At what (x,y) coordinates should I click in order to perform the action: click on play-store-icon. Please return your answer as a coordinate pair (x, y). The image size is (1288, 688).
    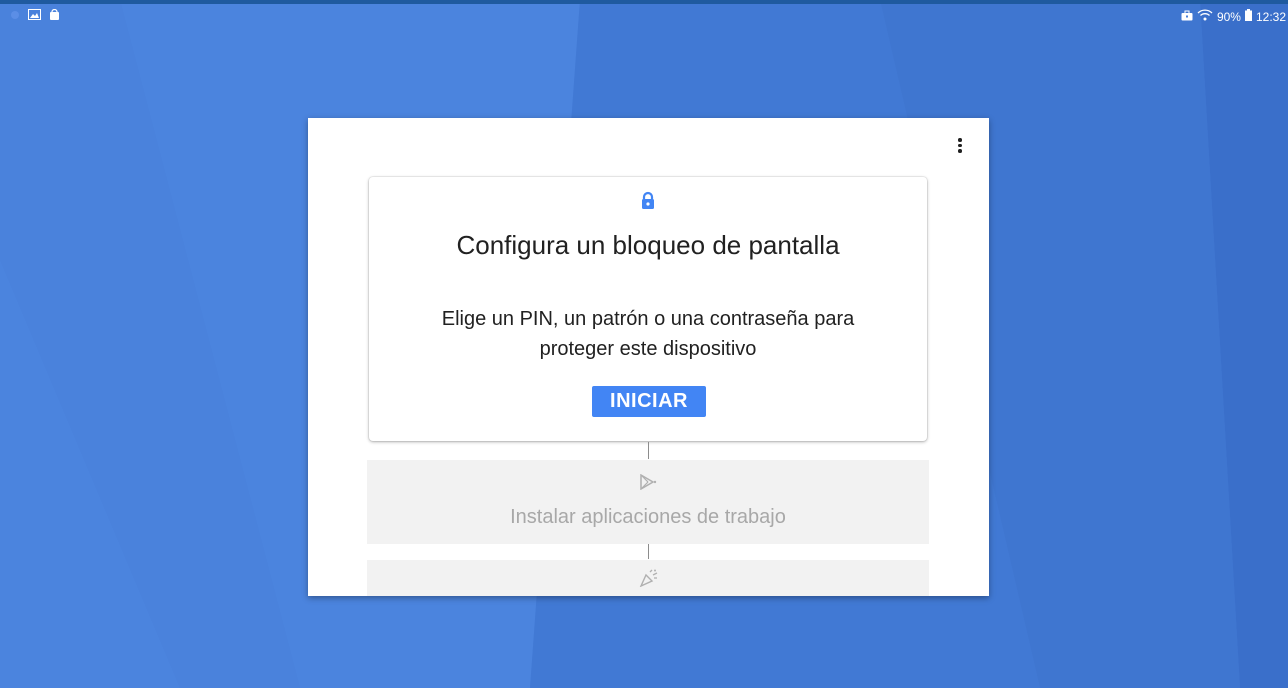
    Looking at the image, I should click on (648, 482).